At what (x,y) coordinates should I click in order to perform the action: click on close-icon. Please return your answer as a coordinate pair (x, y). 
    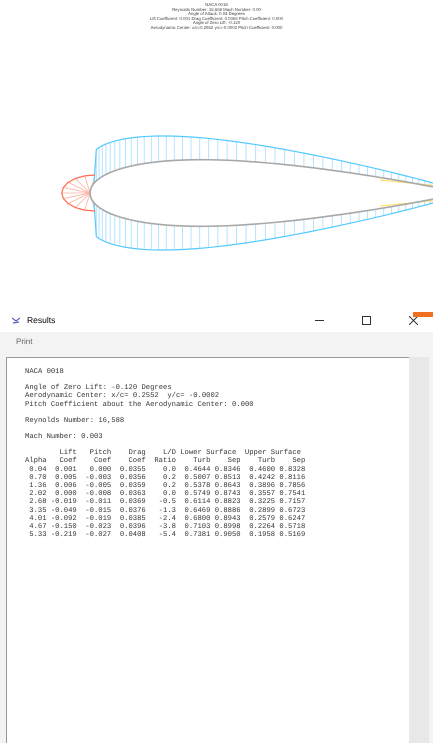
    Looking at the image, I should click on (413, 320).